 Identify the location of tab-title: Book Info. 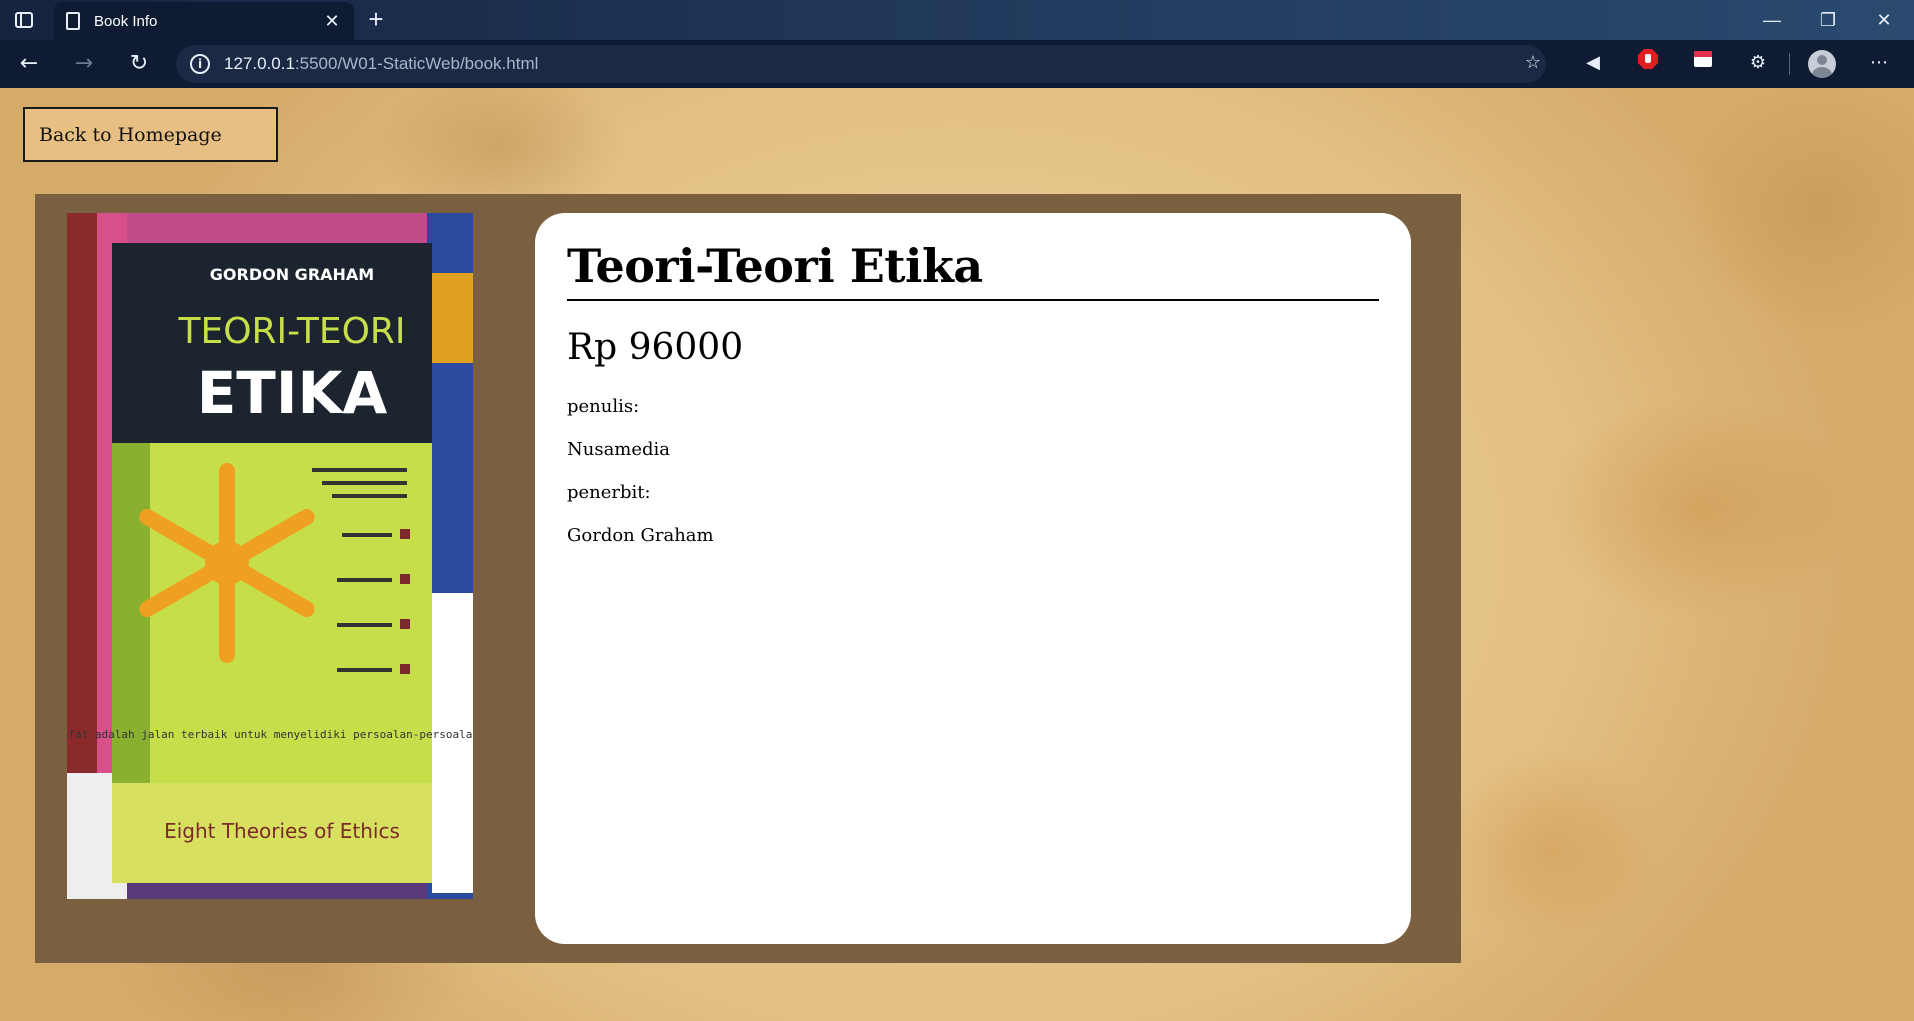
(126, 21).